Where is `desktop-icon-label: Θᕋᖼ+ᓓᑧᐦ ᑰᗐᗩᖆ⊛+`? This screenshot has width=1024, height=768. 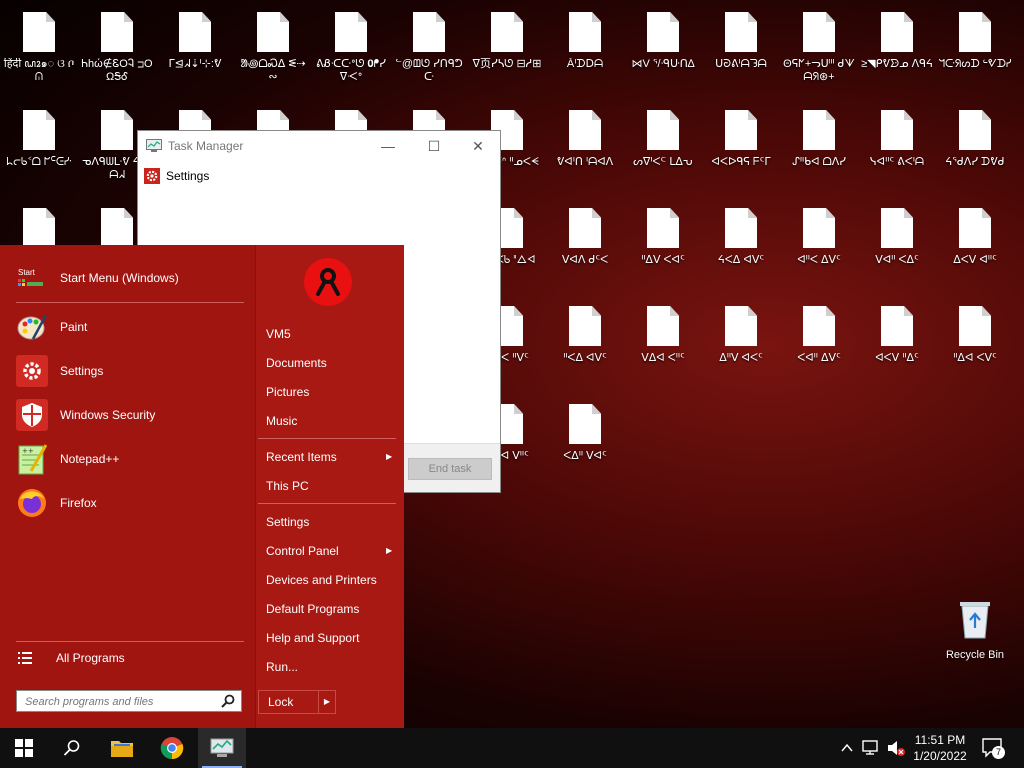
desktop-icon-label: Θᕋᖼ+ᓓᑧᐦ ᑰᗐᗩᖆ⊛+ is located at coordinates (819, 70).